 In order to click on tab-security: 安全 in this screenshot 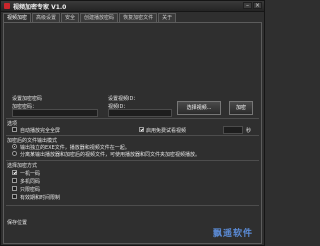, I will do `click(70, 17)`.